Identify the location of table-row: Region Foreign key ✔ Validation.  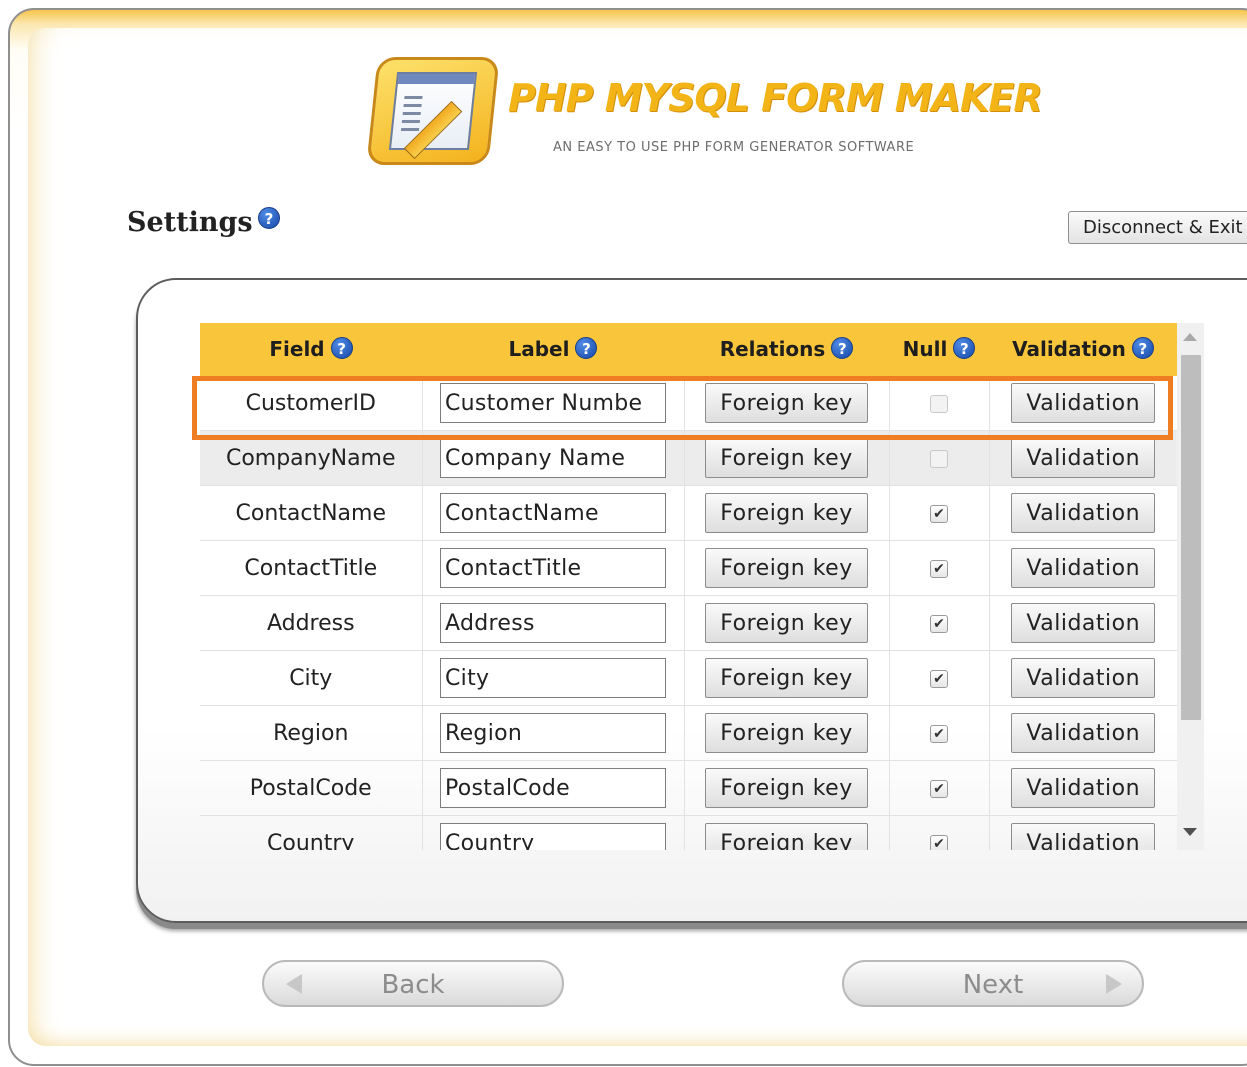
(688, 733).